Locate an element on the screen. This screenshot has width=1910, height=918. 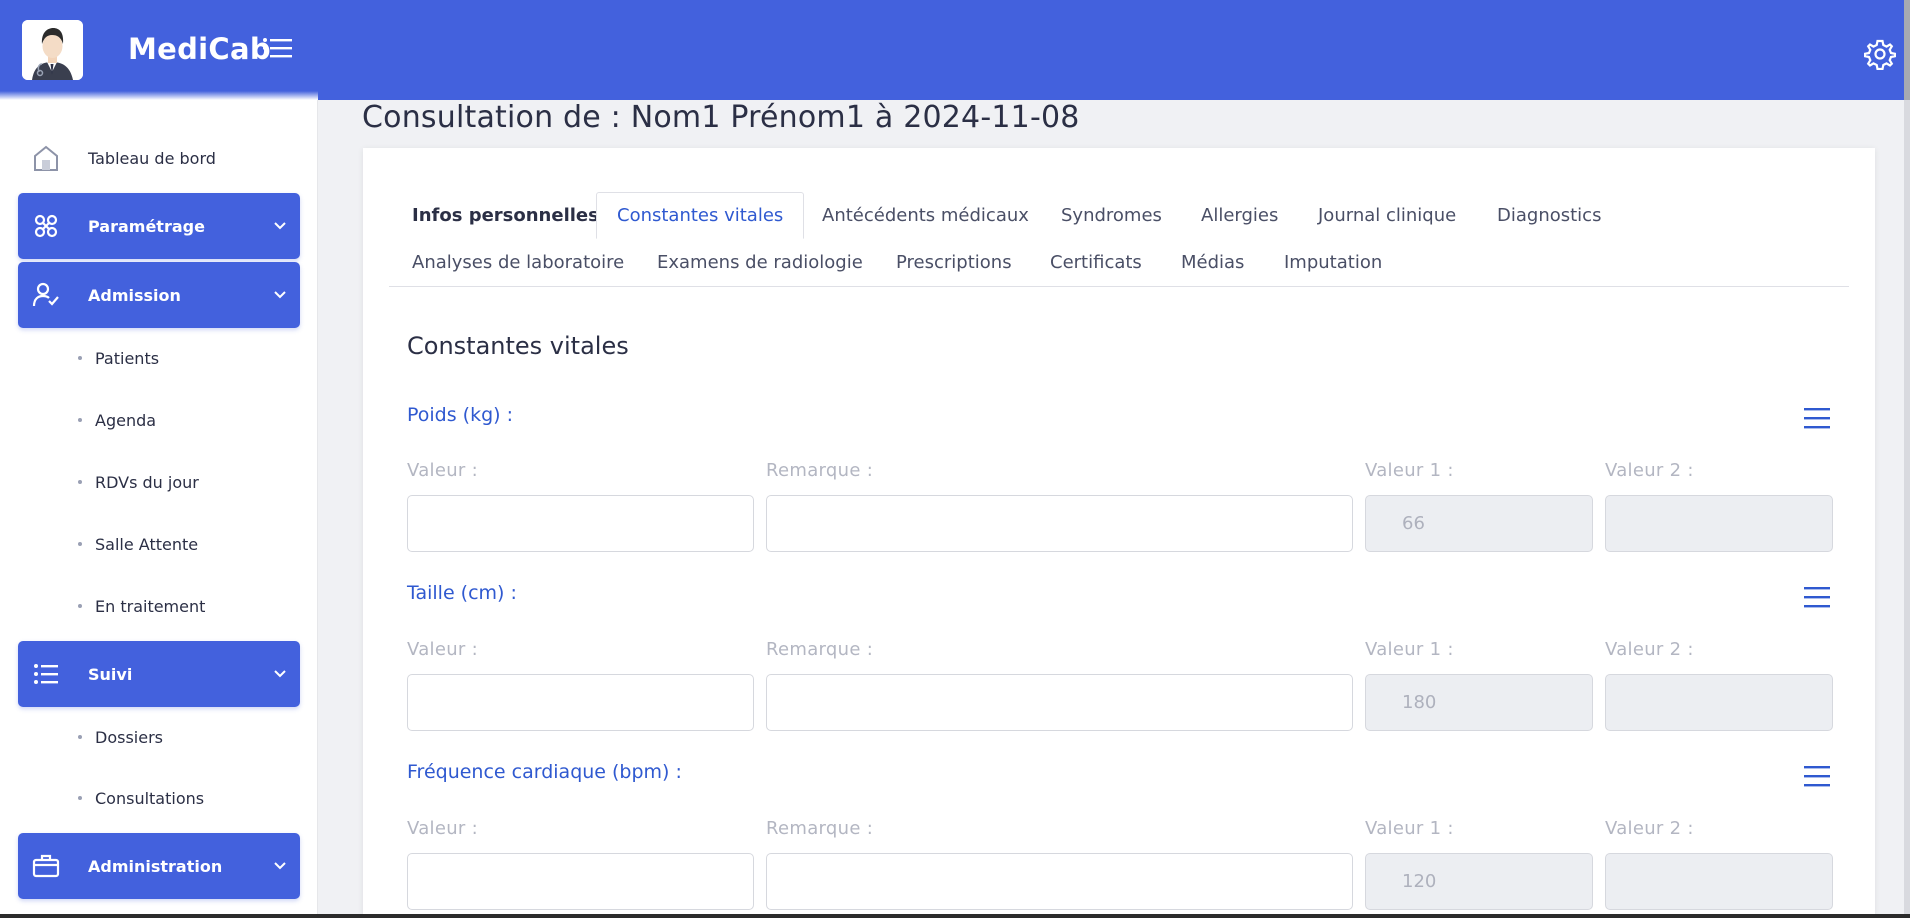
frequence-valeur1-field: 120 is located at coordinates (1479, 881).